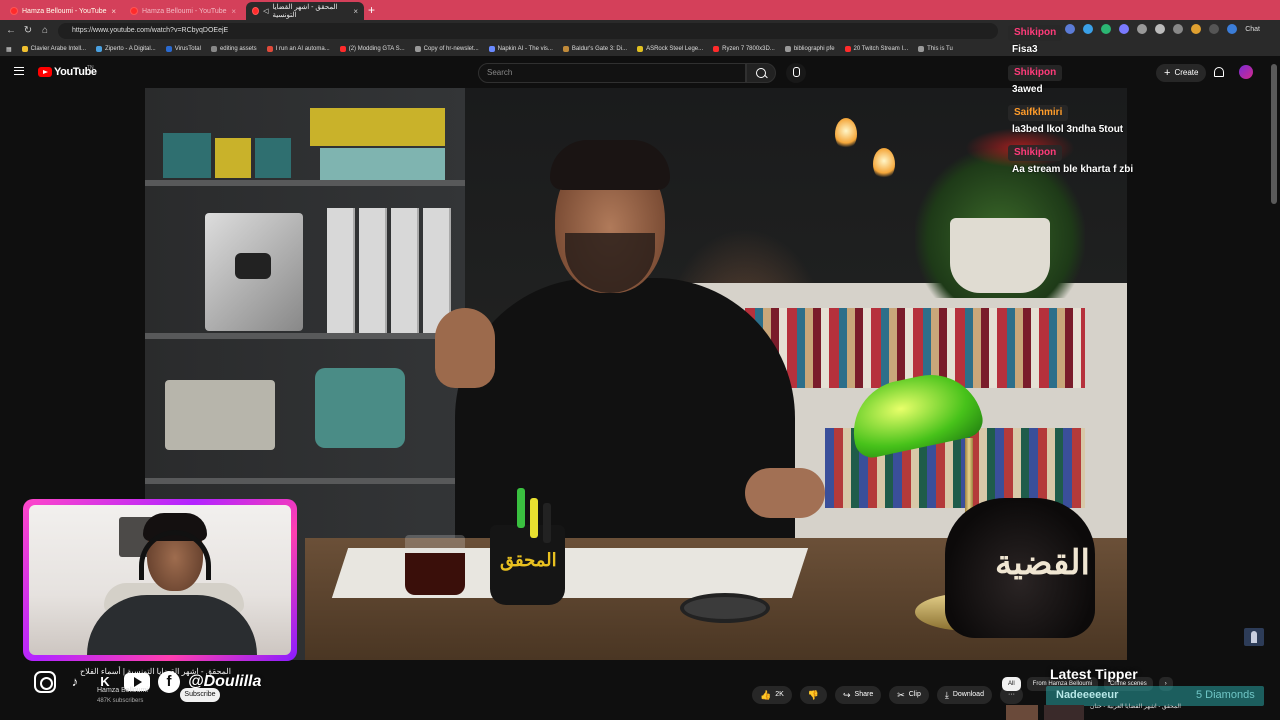  I want to click on chat-text: 3awed, so click(1027, 89).